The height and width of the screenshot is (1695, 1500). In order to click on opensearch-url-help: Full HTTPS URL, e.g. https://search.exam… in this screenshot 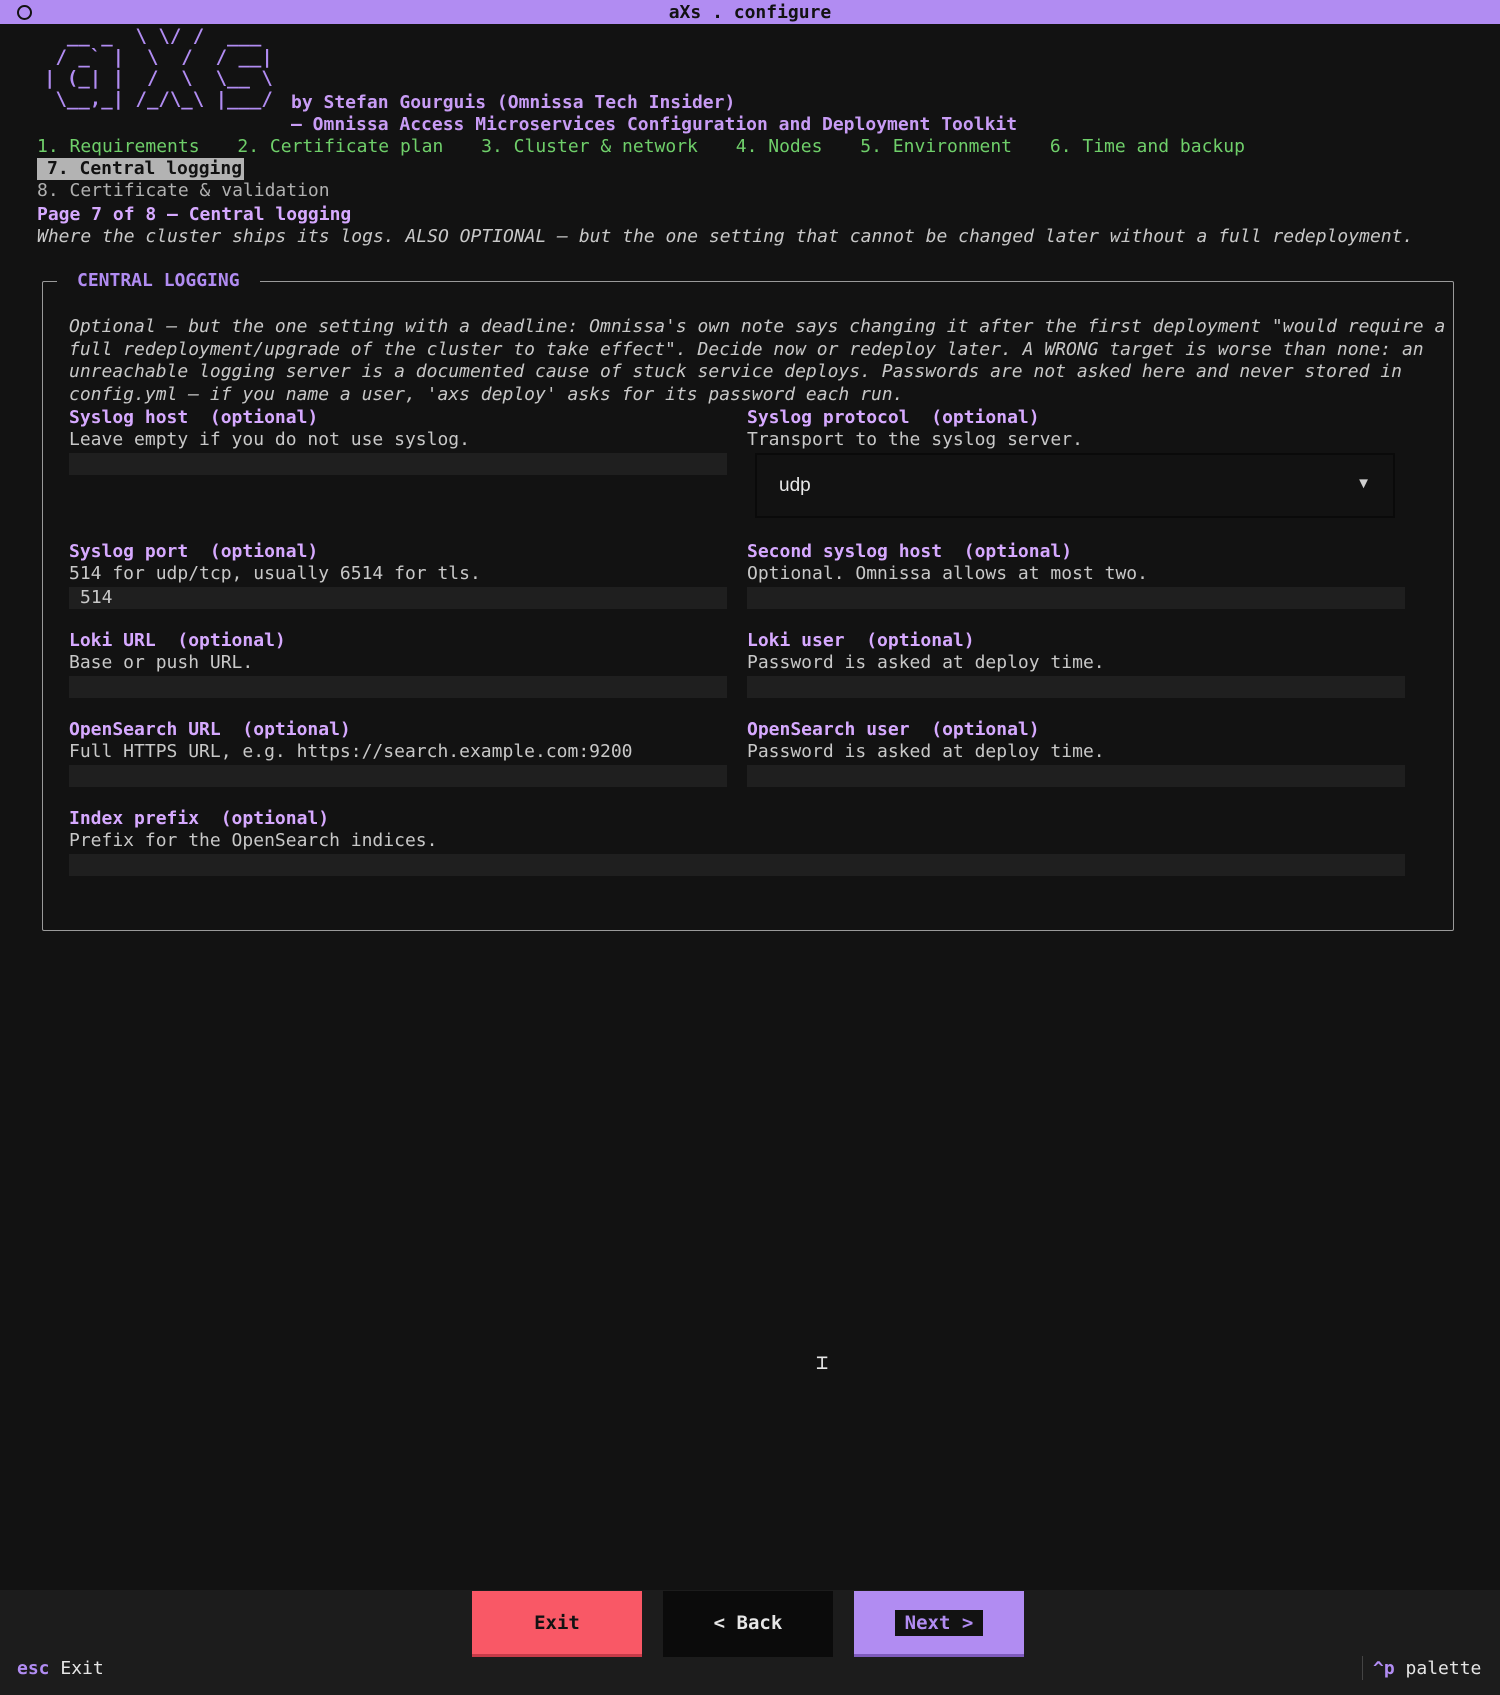, I will do `click(351, 751)`.